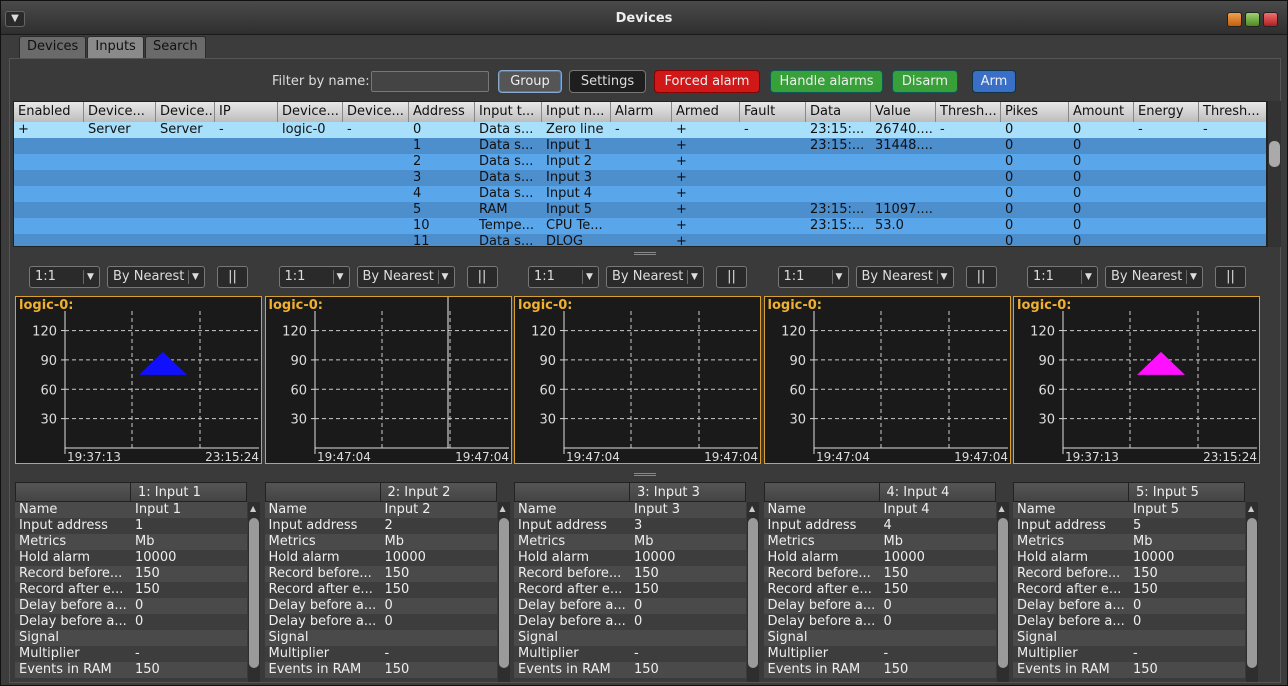 Image resolution: width=1288 pixels, height=686 pixels. Describe the element at coordinates (1156, 509) in the screenshot. I see `property-value: Input 5` at that location.